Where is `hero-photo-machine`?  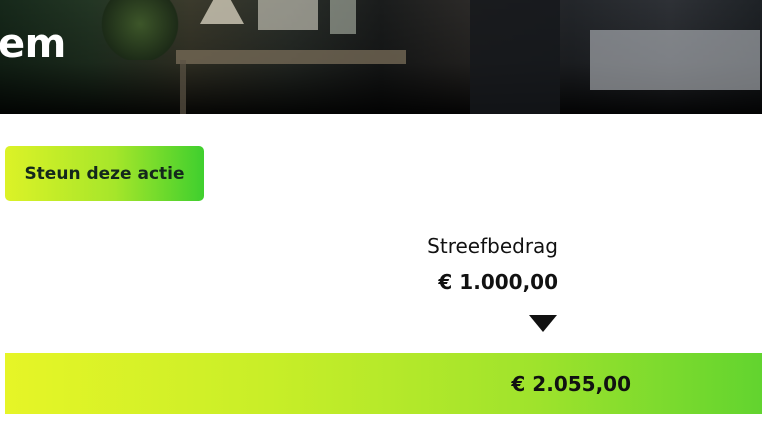 hero-photo-machine is located at coordinates (675, 60).